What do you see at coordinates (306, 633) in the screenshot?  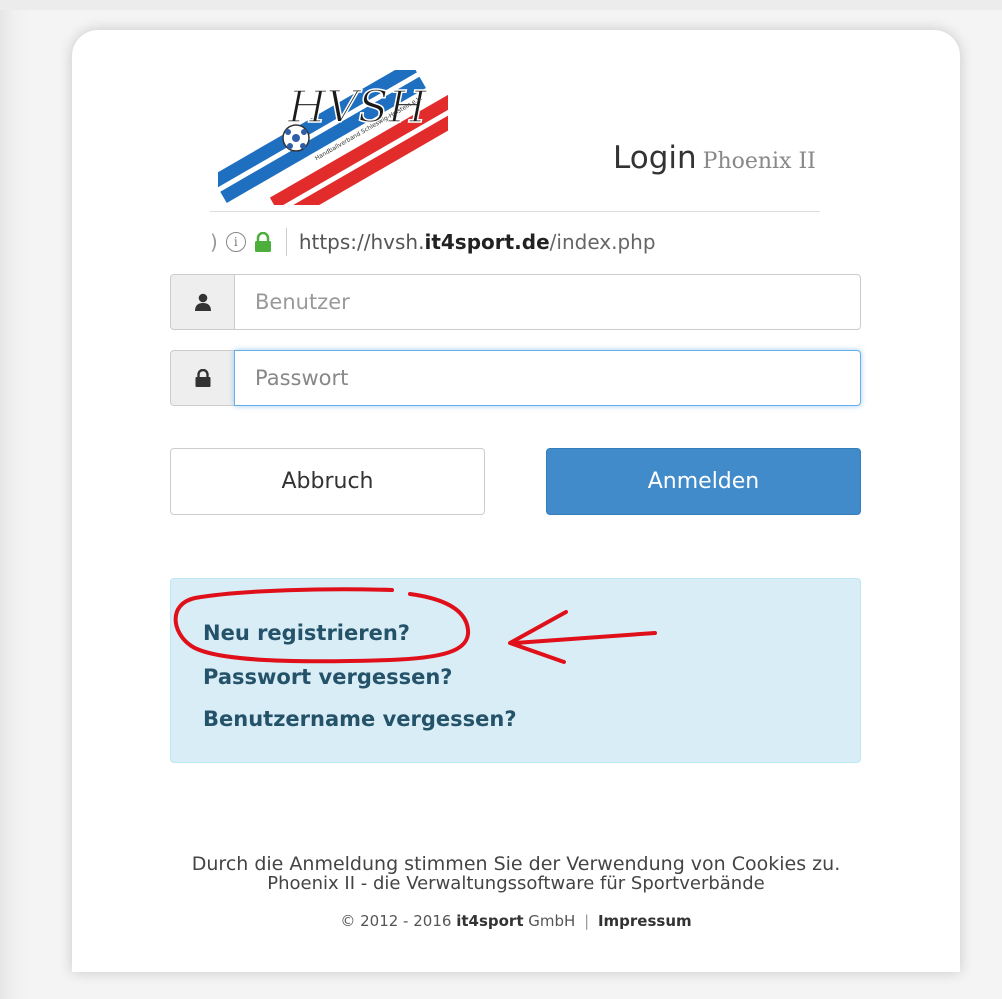 I see `register-link: Neu registrieren?` at bounding box center [306, 633].